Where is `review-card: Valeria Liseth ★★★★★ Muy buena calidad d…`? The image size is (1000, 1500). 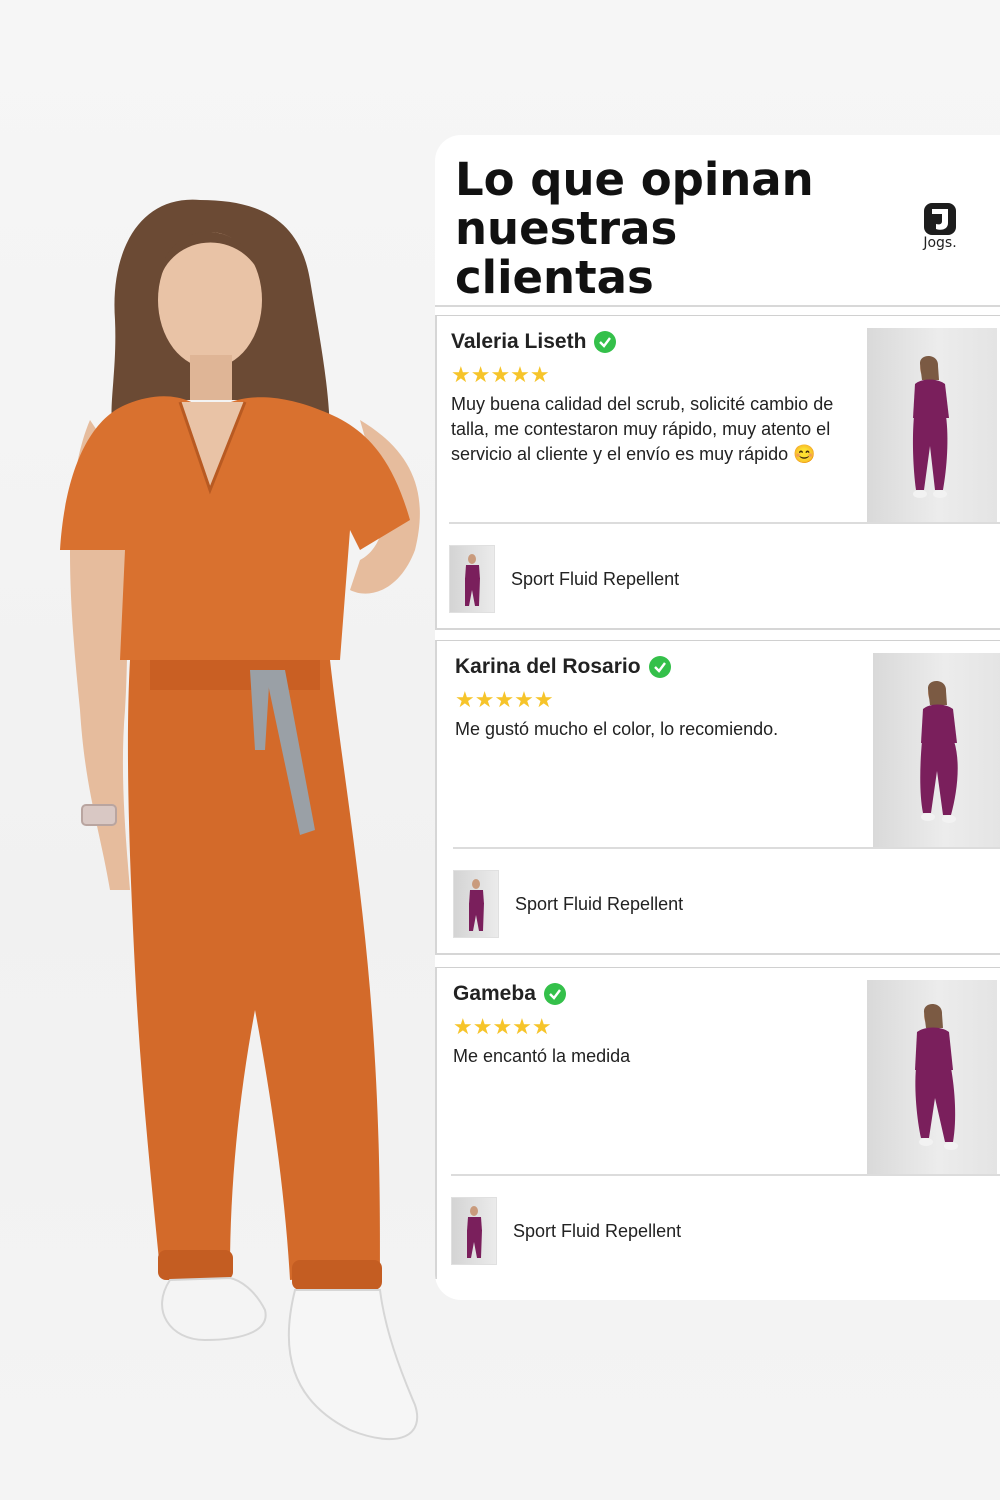
review-card: Valeria Liseth ★★★★★ Muy buena calidad d… is located at coordinates (717, 472).